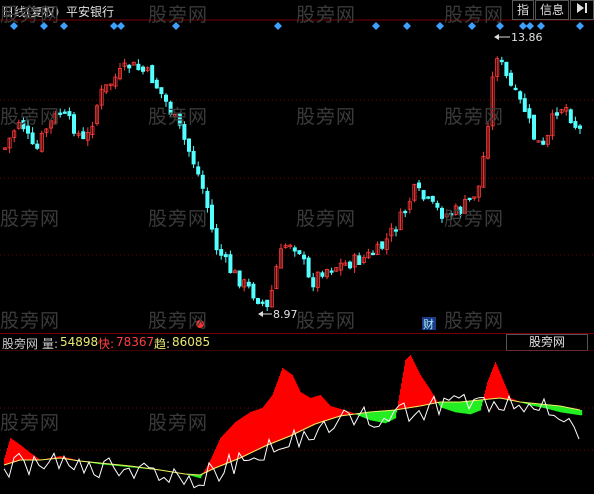  I want to click on stock-name: 平安银行, so click(90, 12).